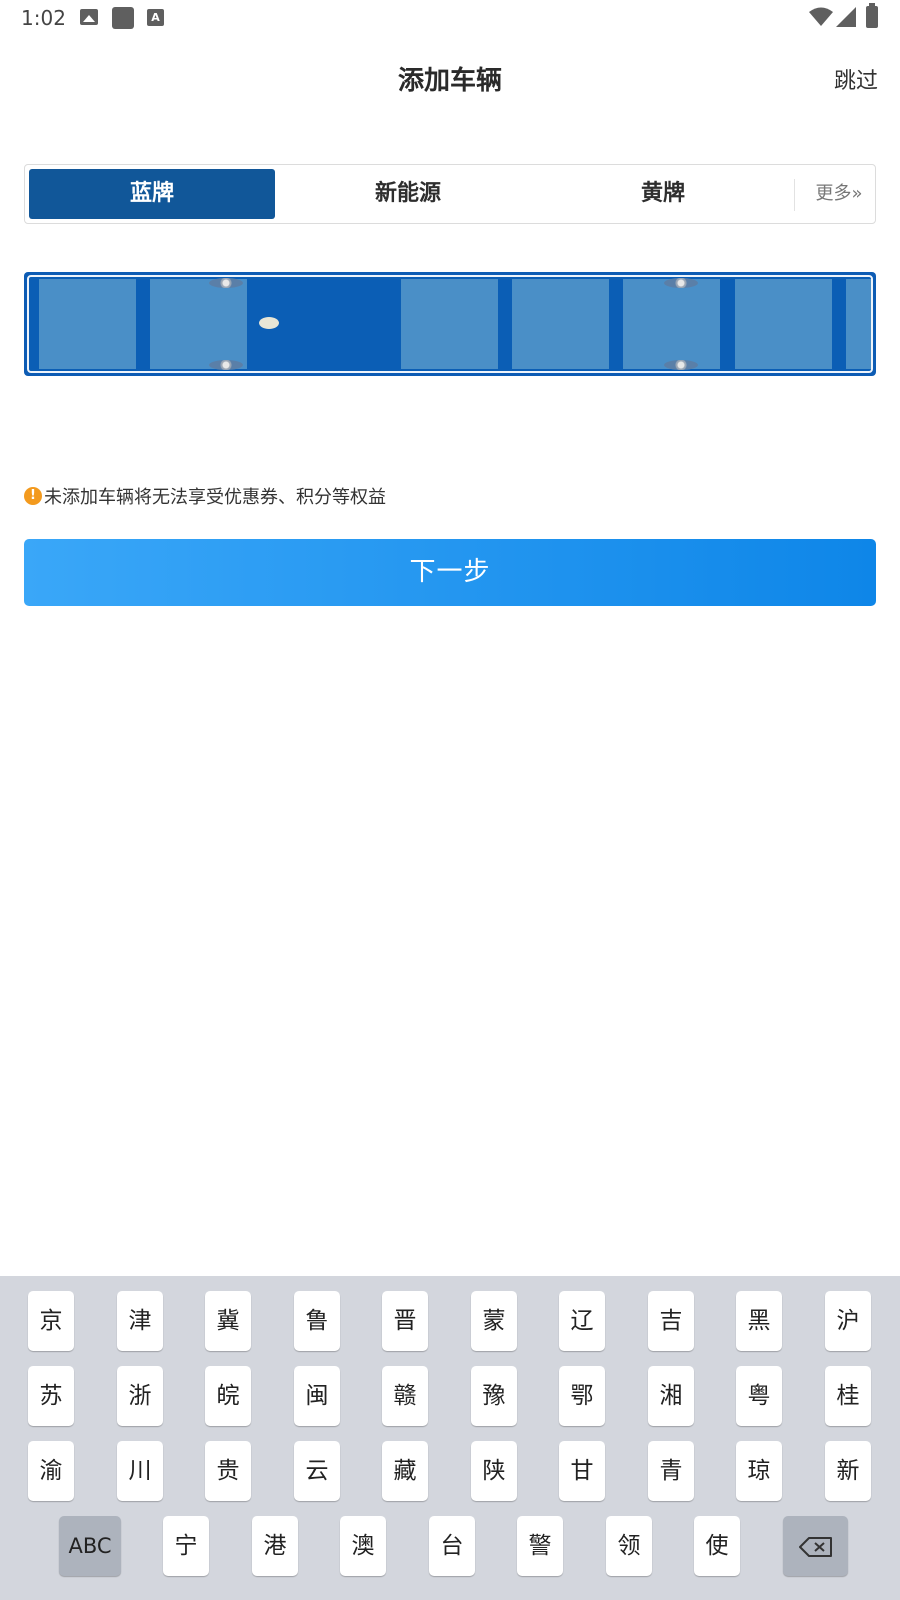  What do you see at coordinates (90, 1546) in the screenshot?
I see `abc-key: ABC` at bounding box center [90, 1546].